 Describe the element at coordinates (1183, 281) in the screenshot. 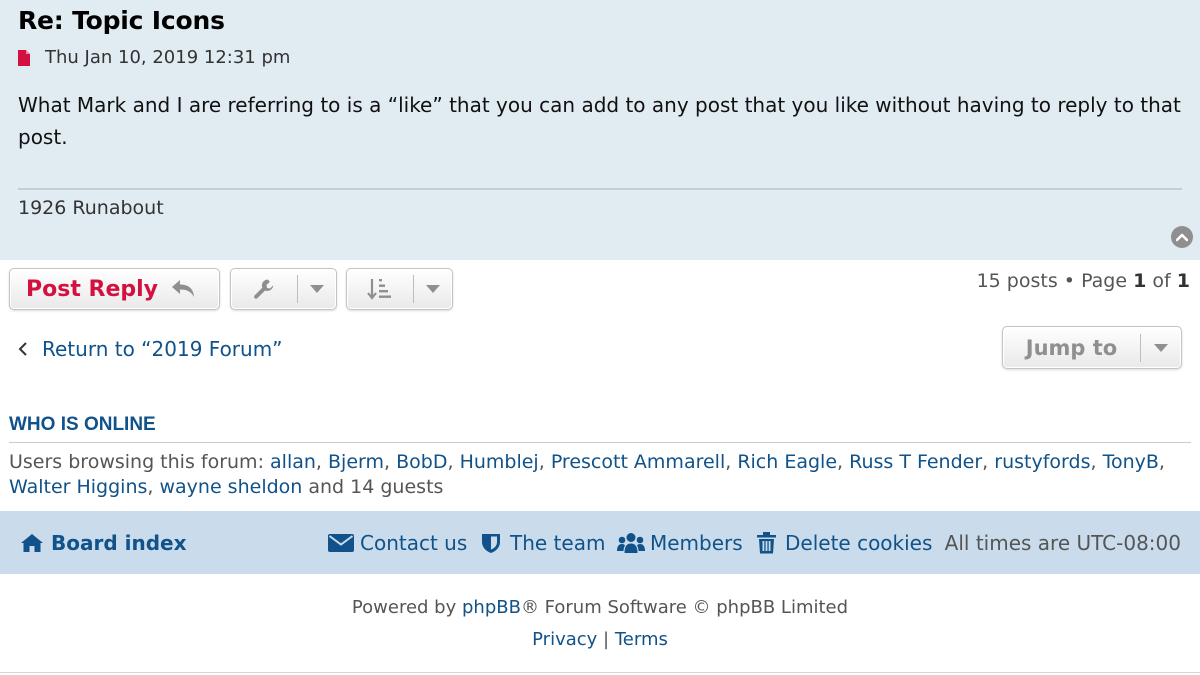

I see `total-pages: 1` at that location.